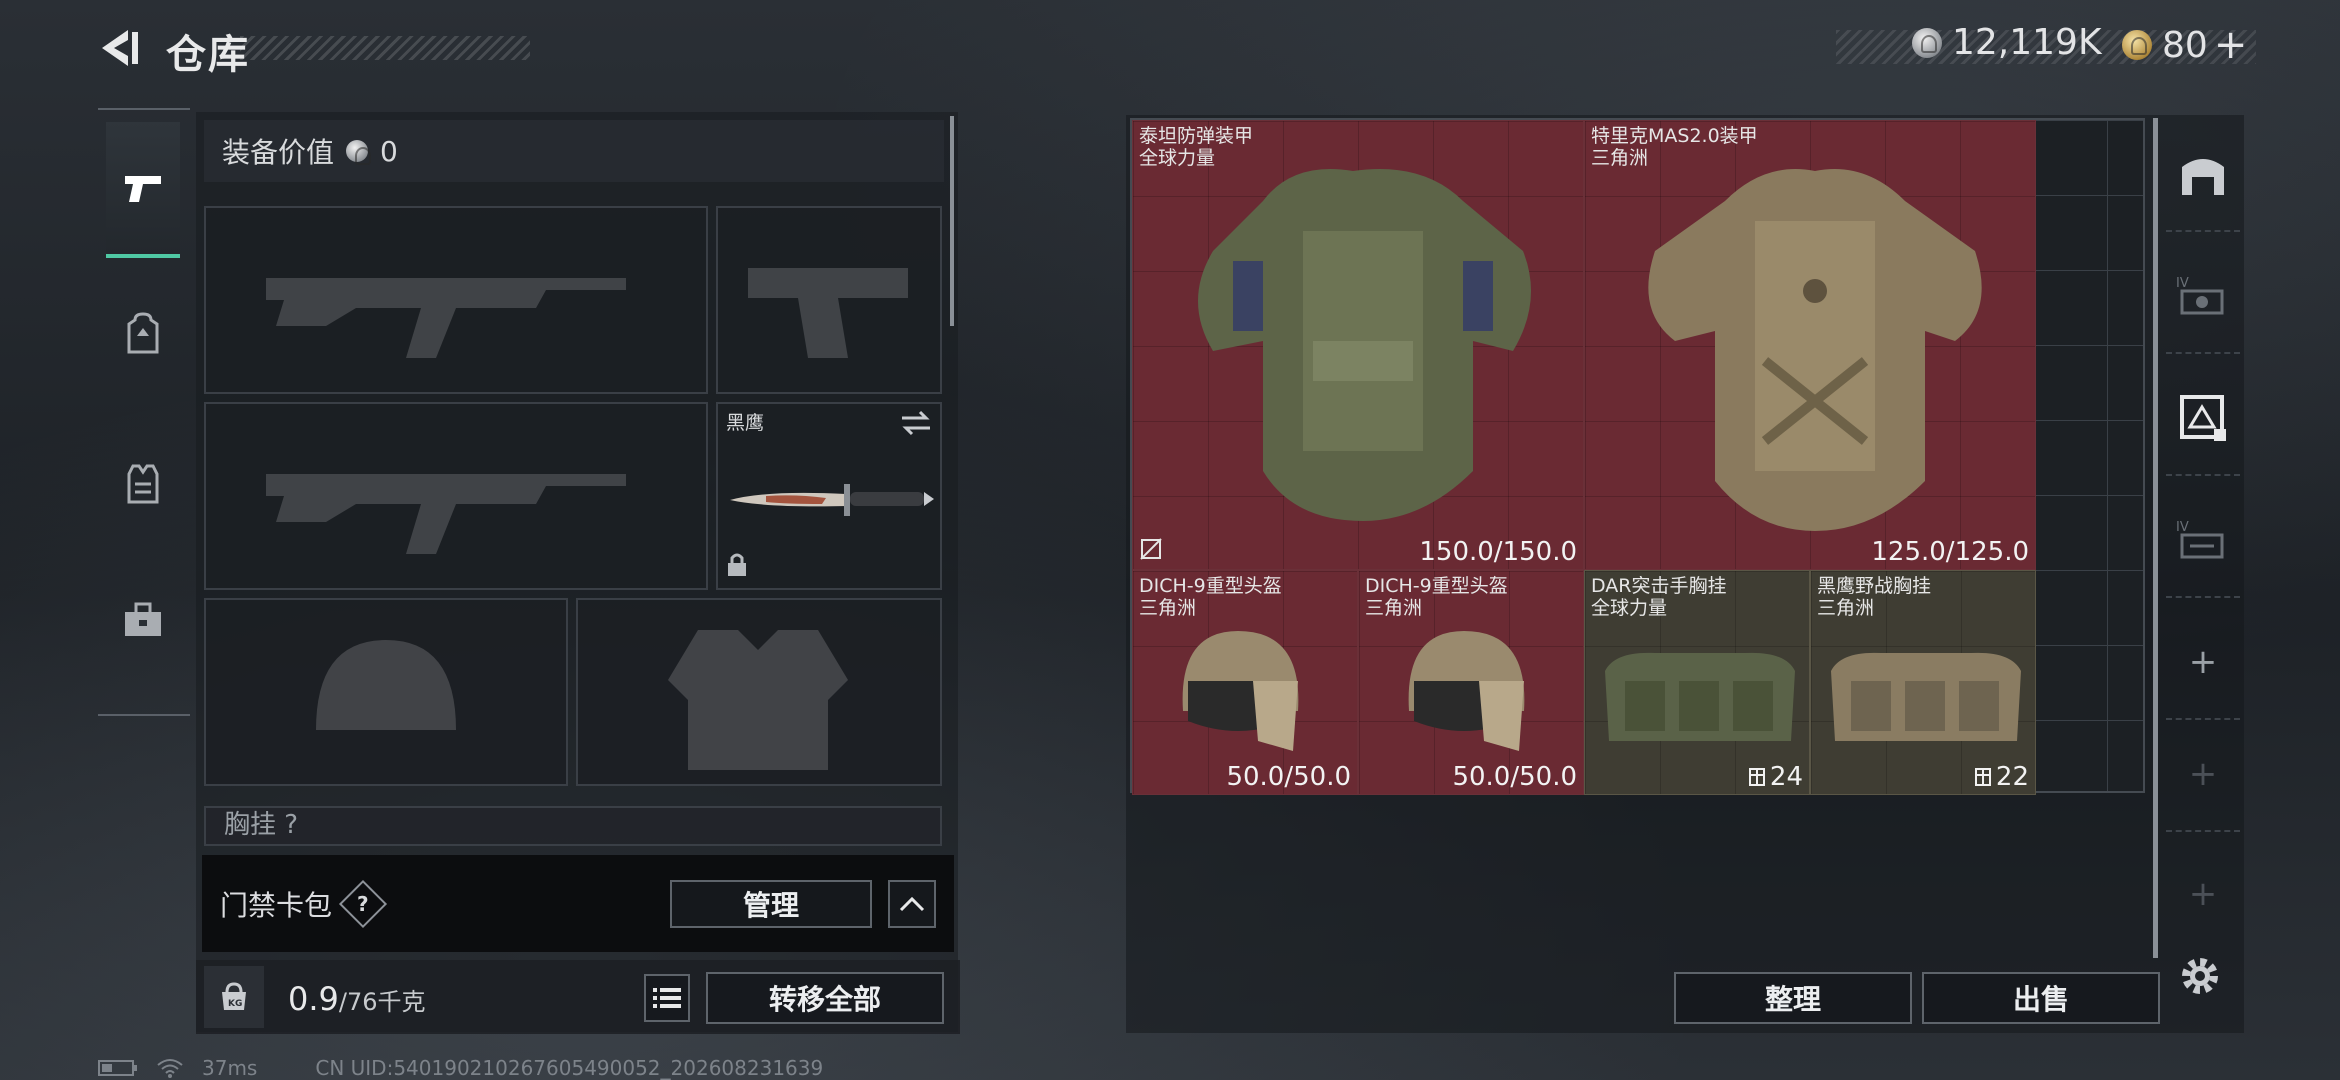  What do you see at coordinates (737, 567) in the screenshot?
I see `lock-icon` at bounding box center [737, 567].